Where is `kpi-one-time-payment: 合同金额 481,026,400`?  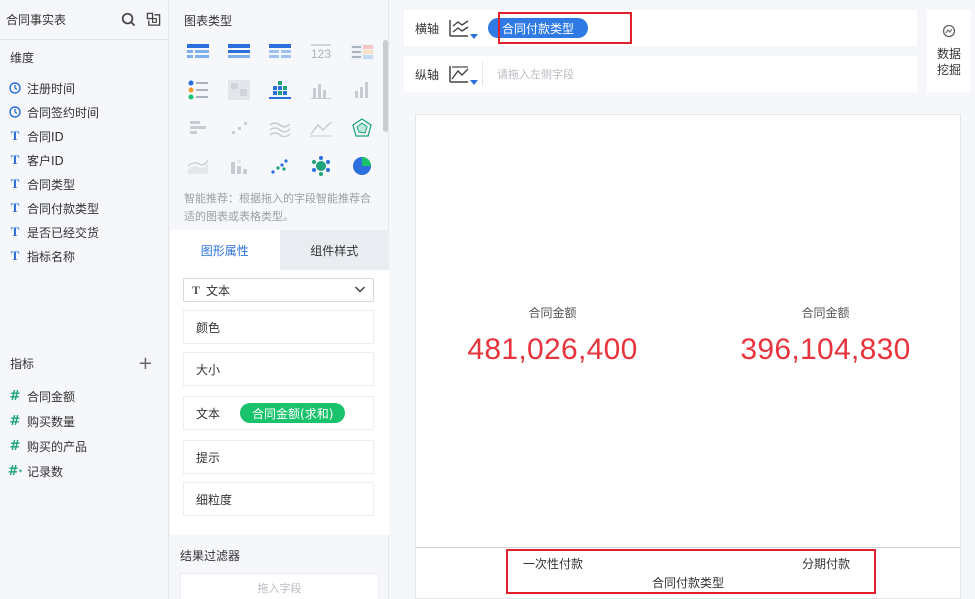 kpi-one-time-payment: 合同金额 481,026,400 is located at coordinates (552, 335).